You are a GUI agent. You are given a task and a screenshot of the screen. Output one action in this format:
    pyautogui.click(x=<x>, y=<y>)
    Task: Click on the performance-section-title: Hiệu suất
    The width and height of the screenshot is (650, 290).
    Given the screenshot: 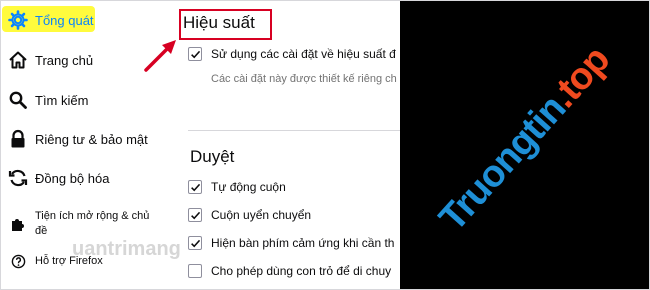 What is the action you would take?
    pyautogui.click(x=219, y=22)
    